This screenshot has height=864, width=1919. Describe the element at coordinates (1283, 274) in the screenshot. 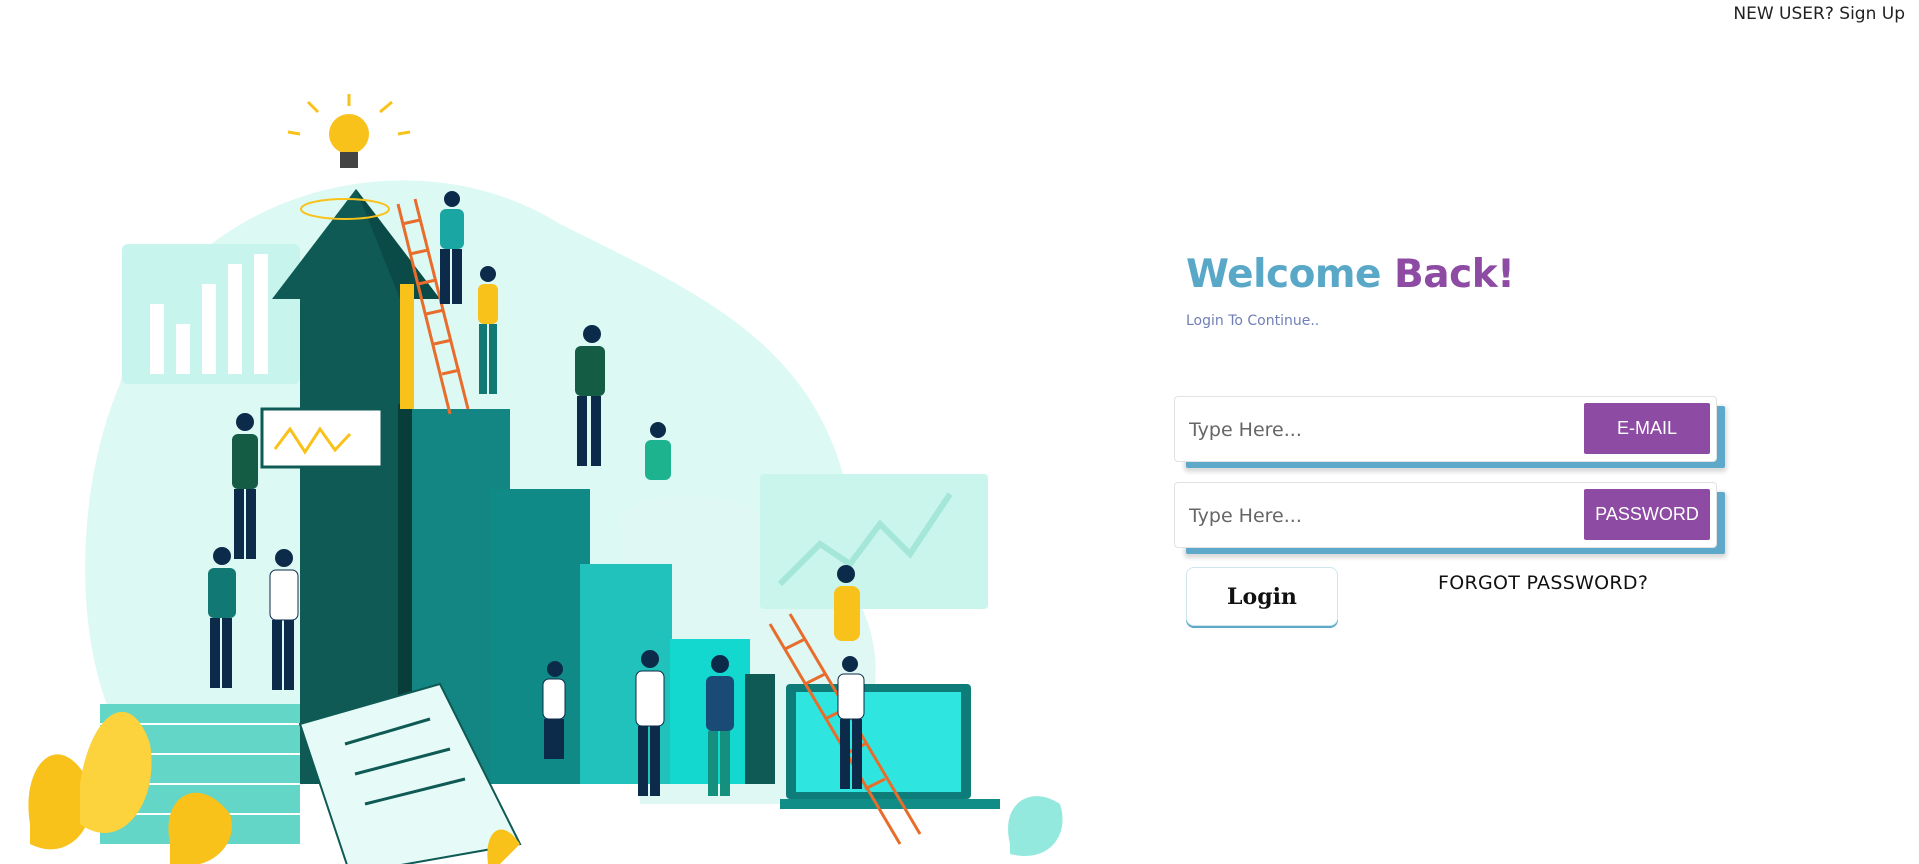

I see `welcome-title-part1: Welcome` at that location.